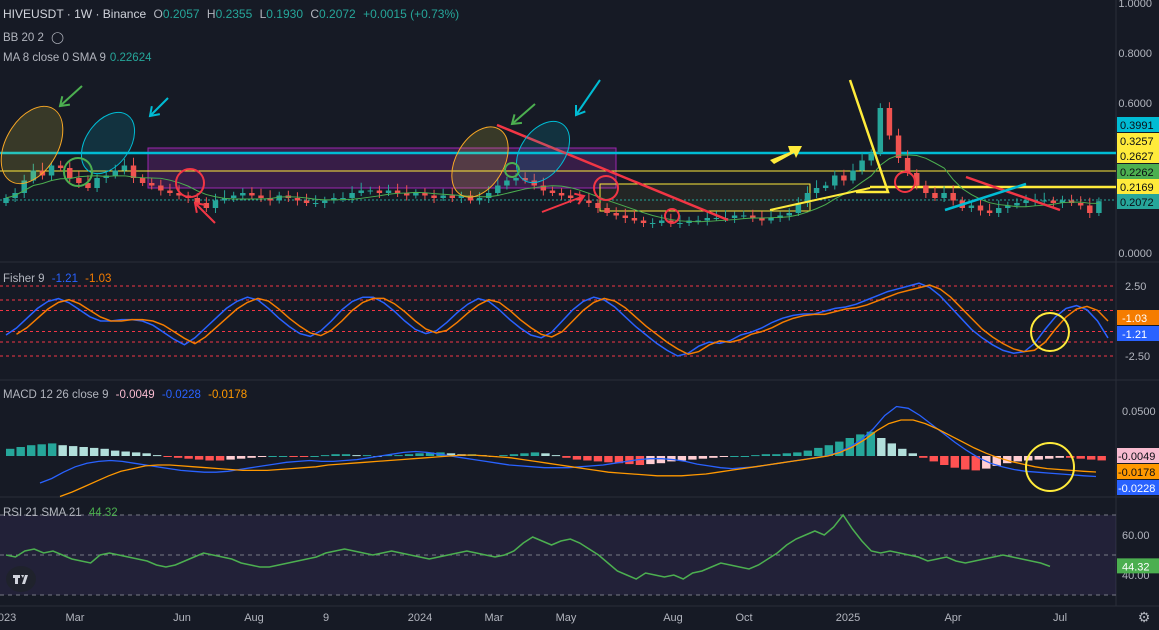 The width and height of the screenshot is (1159, 630). Describe the element at coordinates (79, 58) in the screenshot. I see `ma-legend: MA 8 close 0 SMA 9 0.22624` at that location.